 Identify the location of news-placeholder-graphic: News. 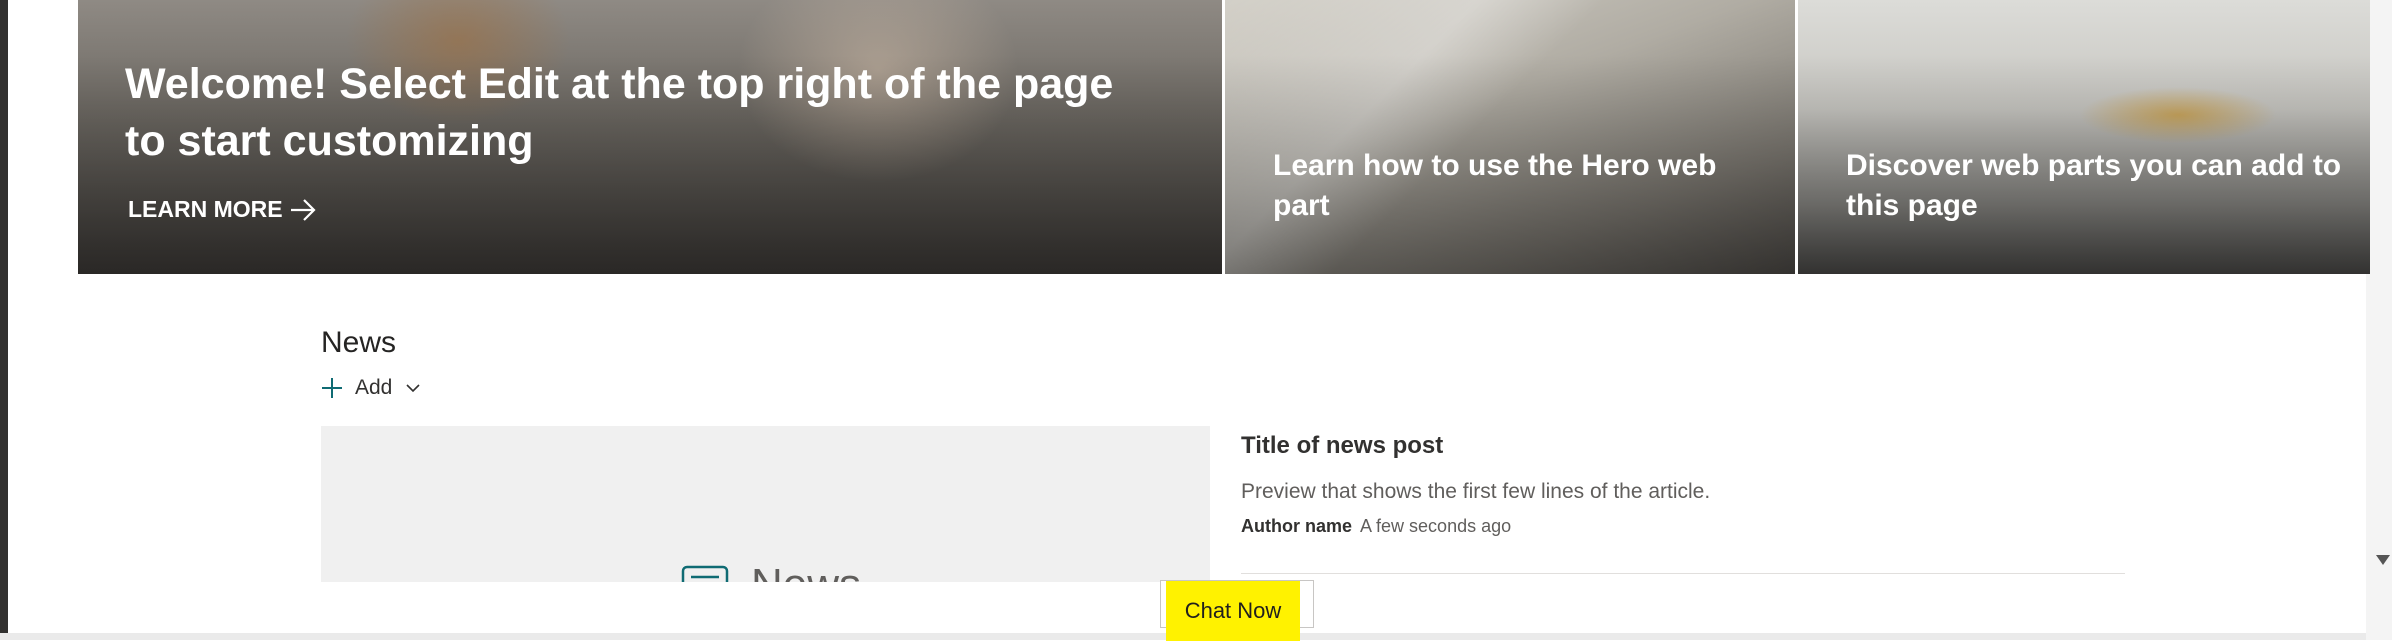
(771, 571).